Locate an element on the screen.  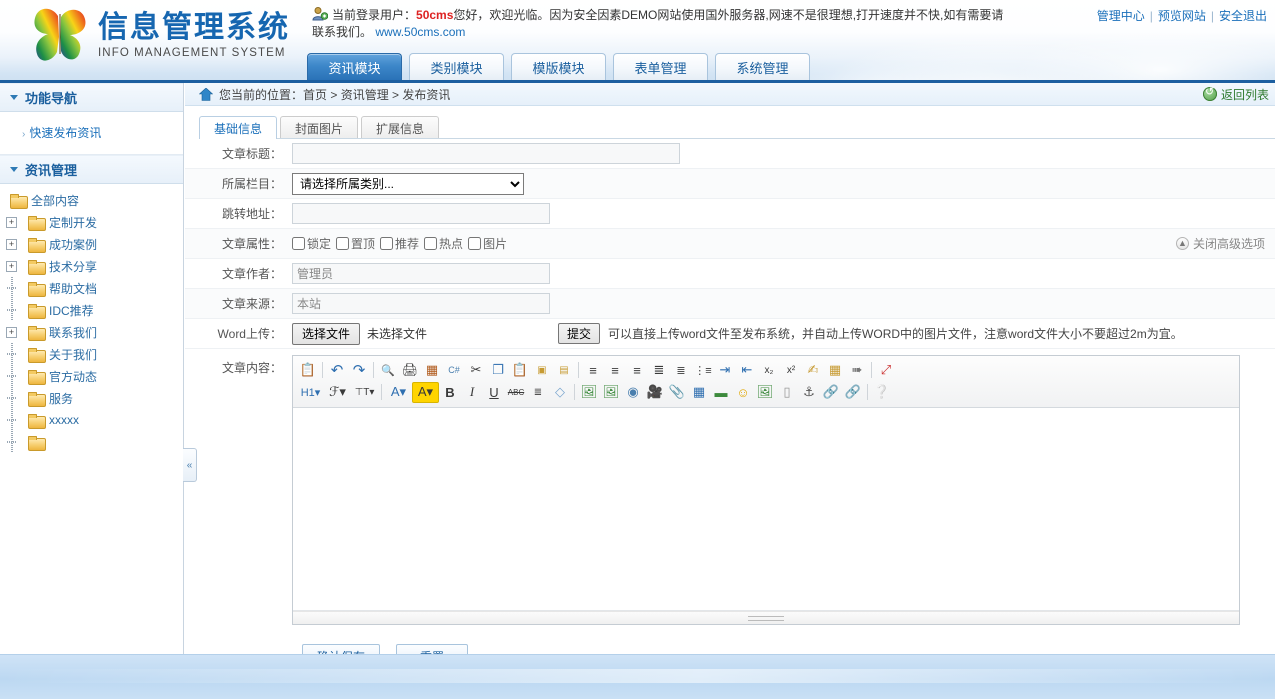
attr-recommend-checkbox is located at coordinates (387, 243).